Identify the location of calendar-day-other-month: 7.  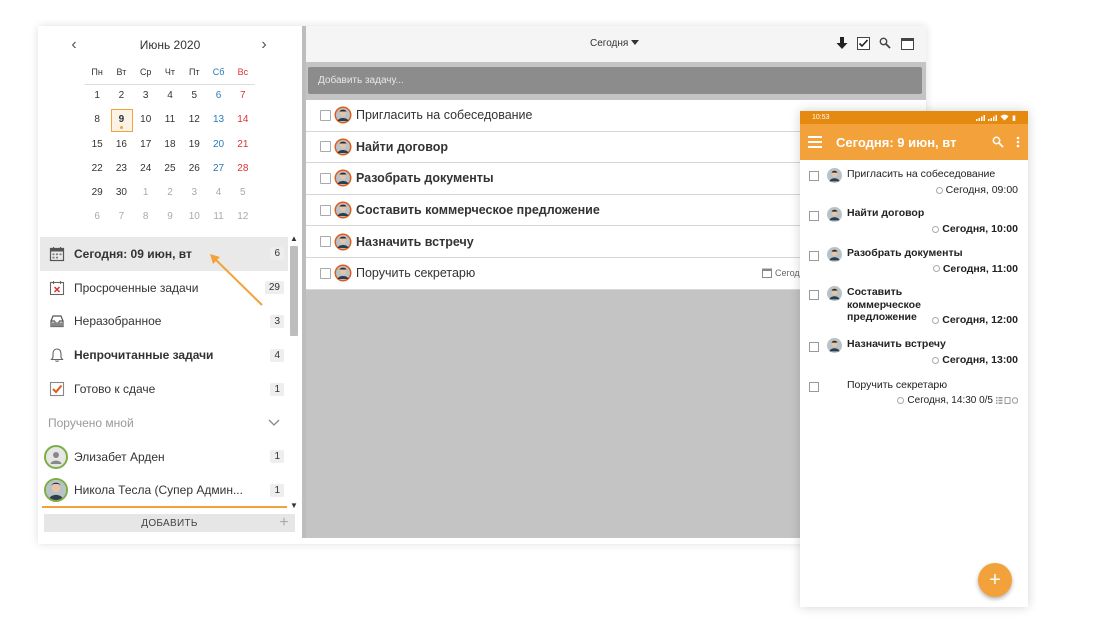
(121, 217).